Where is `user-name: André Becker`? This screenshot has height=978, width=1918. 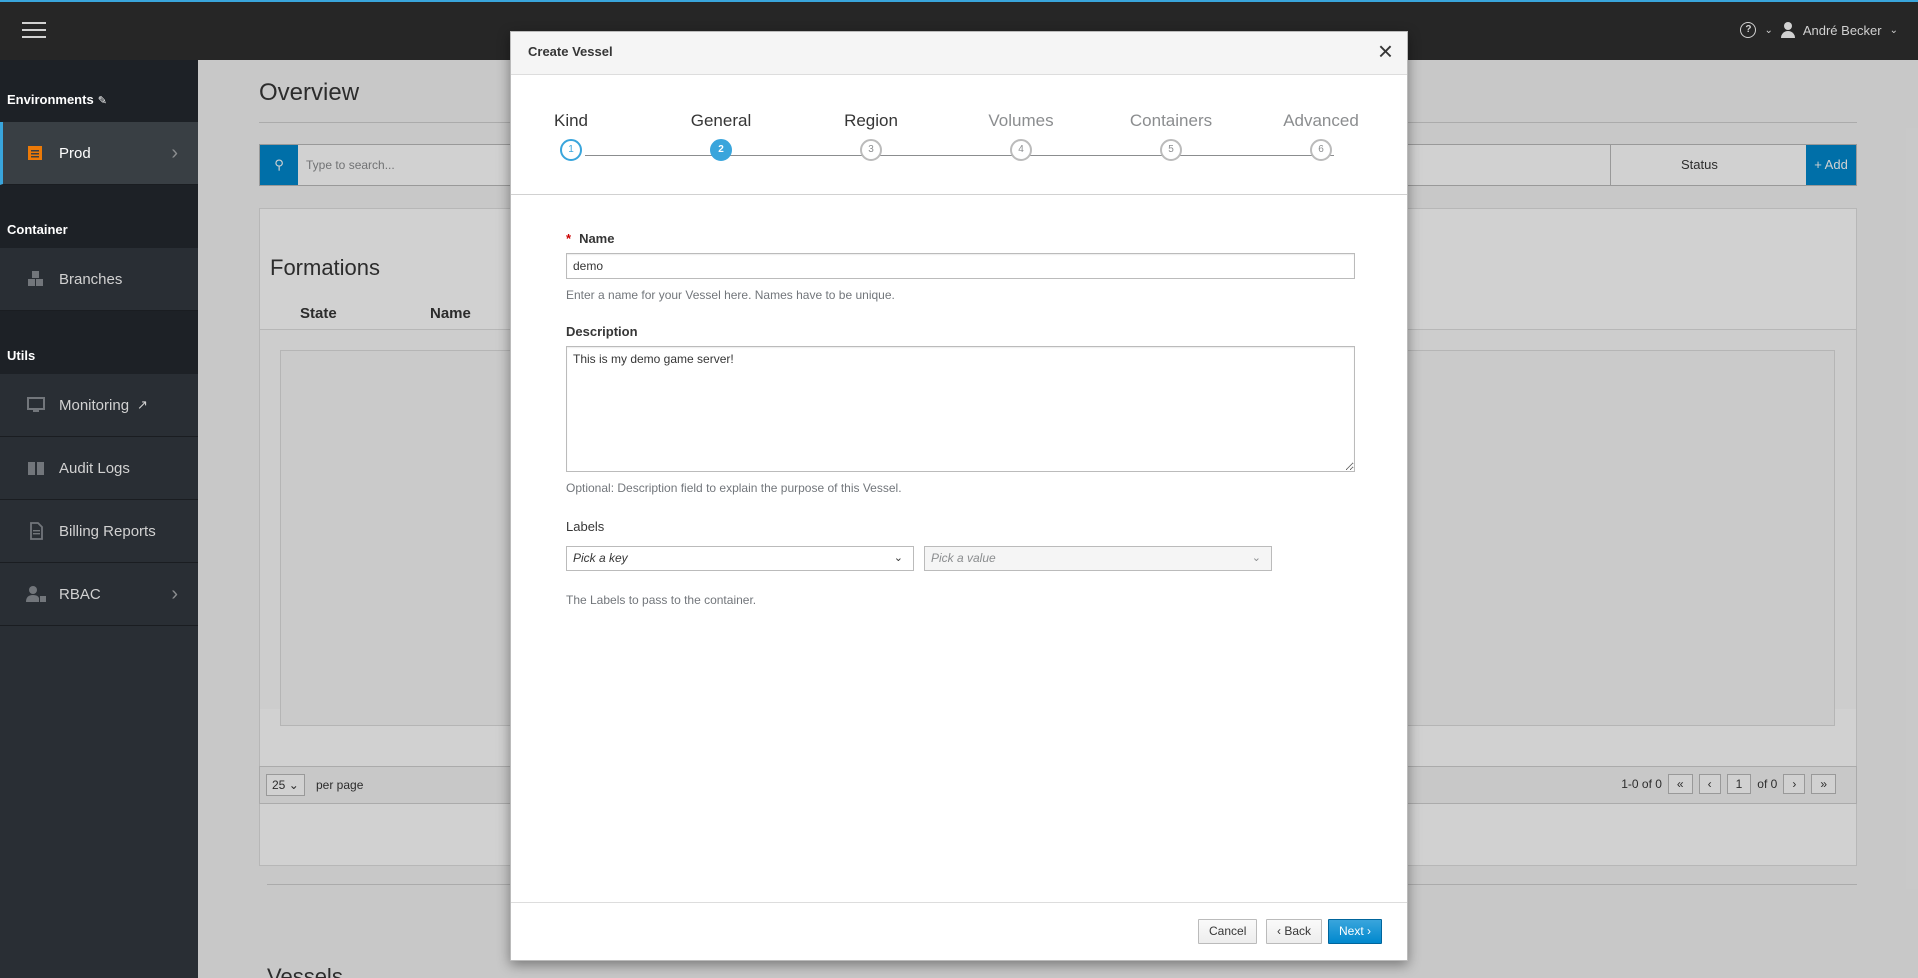 user-name: André Becker is located at coordinates (1842, 30).